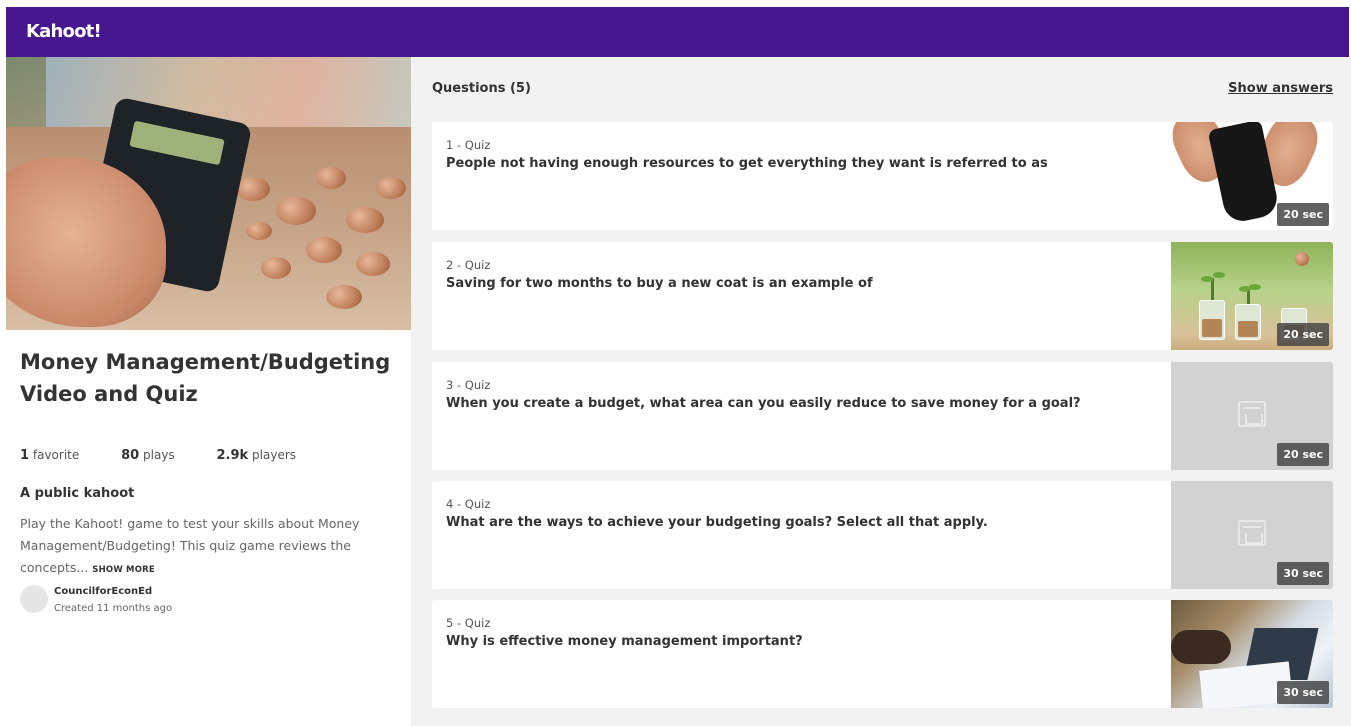  I want to click on question-type: 2 - Quiz, so click(468, 265).